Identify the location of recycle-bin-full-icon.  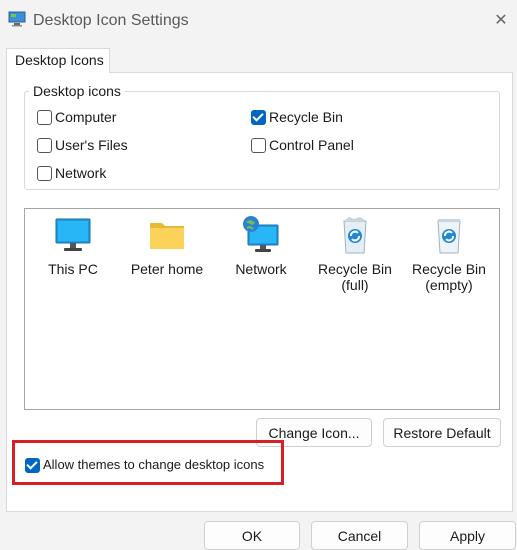
(355, 235).